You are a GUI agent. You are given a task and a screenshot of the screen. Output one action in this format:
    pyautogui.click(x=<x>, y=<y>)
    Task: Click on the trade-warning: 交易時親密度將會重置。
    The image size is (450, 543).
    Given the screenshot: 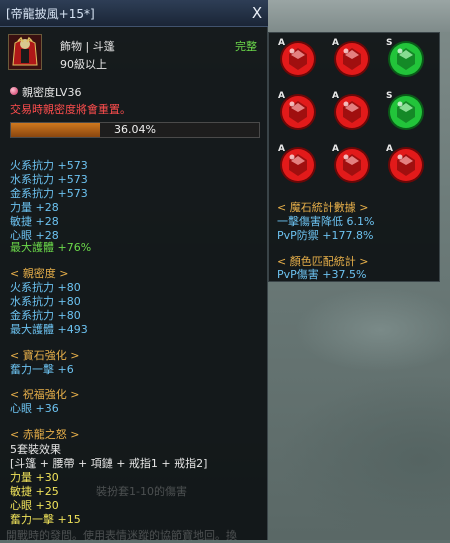 What is the action you would take?
    pyautogui.click(x=70, y=109)
    